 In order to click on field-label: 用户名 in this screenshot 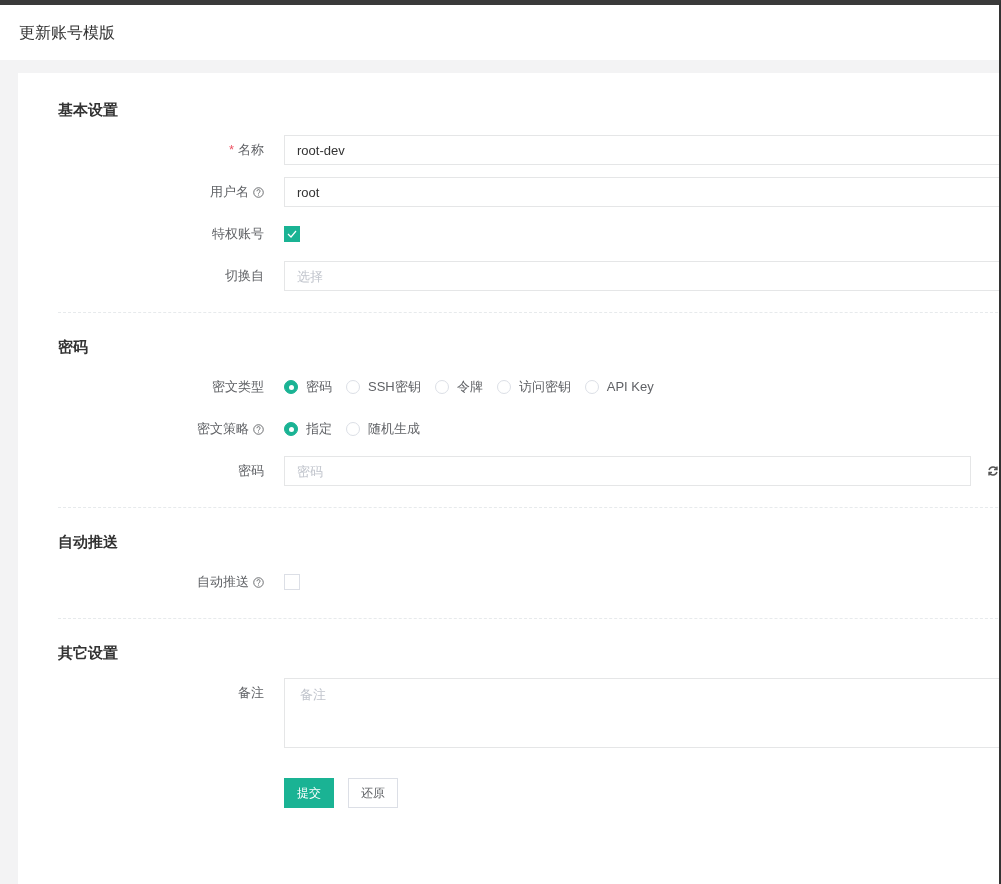, I will do `click(229, 192)`.